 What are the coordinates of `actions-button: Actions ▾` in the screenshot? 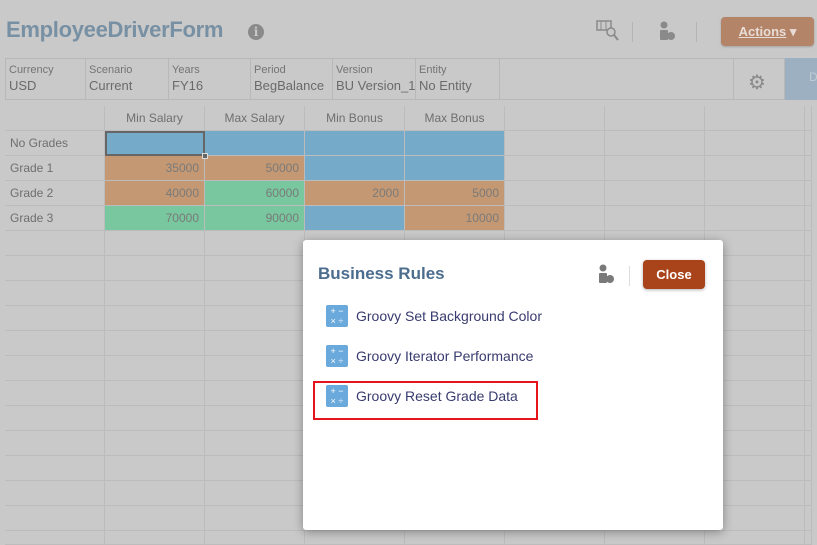 It's located at (767, 31).